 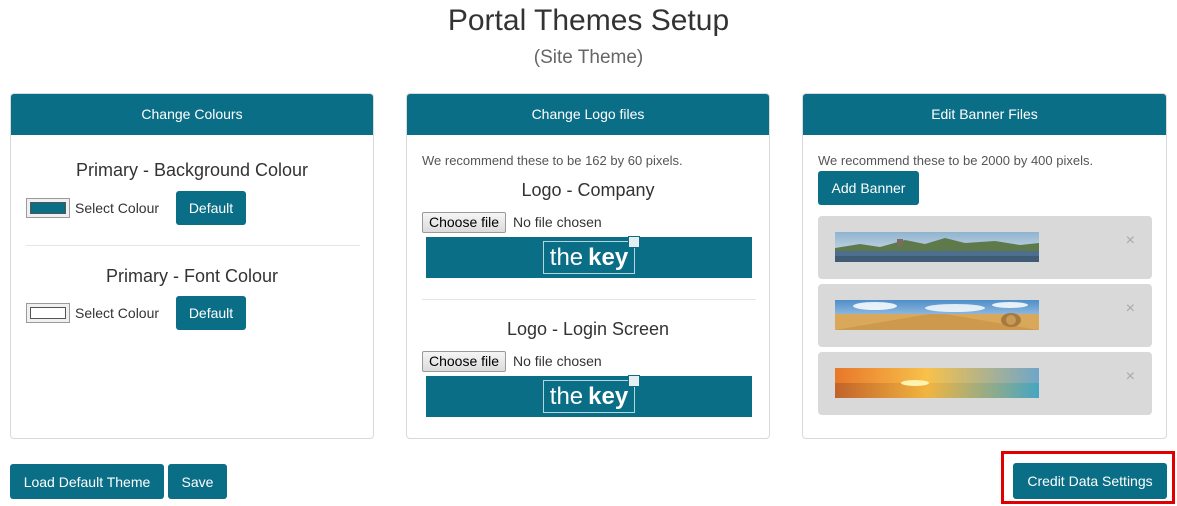 What do you see at coordinates (937, 383) in the screenshot?
I see `sunset-sea-banner-image` at bounding box center [937, 383].